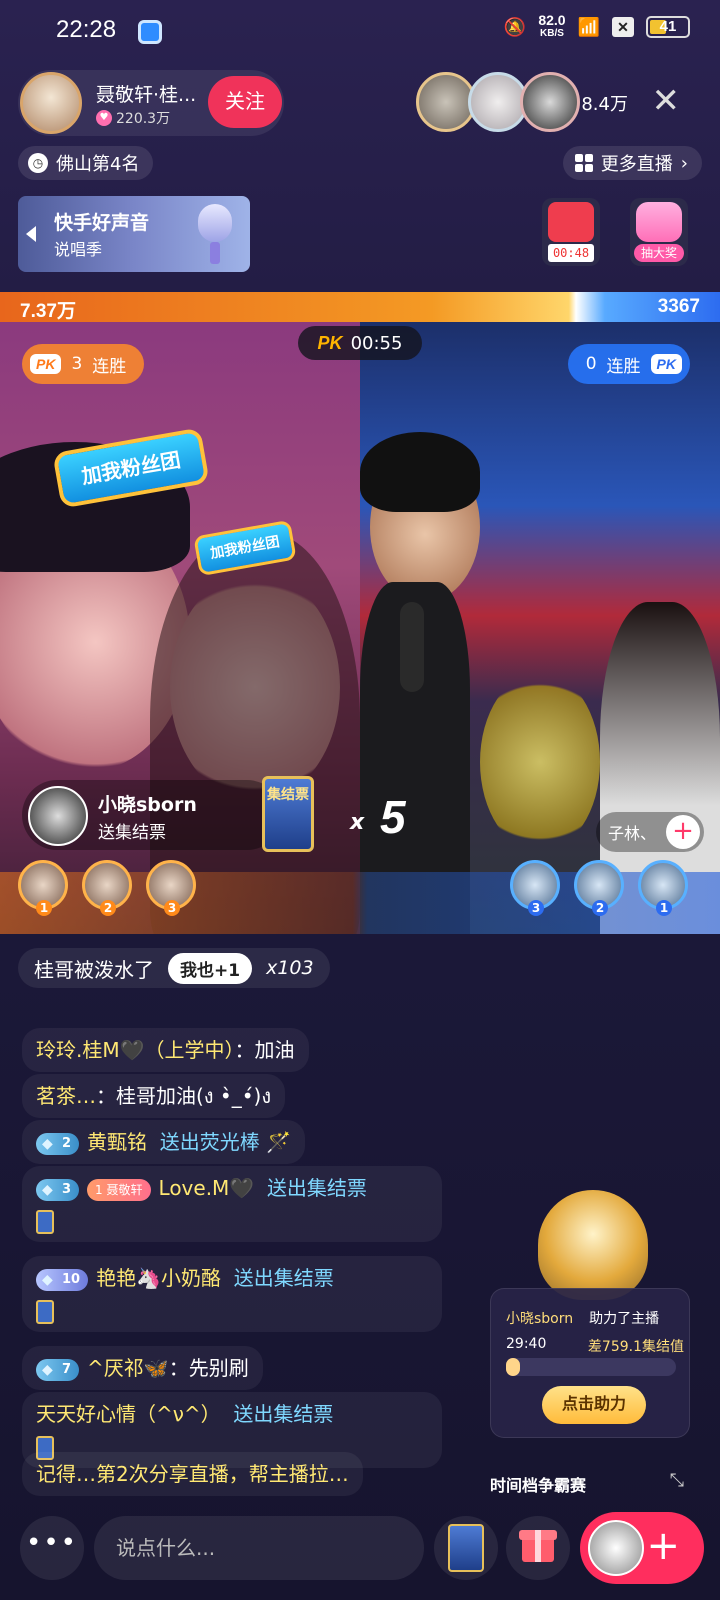 The image size is (720, 1600). I want to click on sim-icon: ✕, so click(623, 27).